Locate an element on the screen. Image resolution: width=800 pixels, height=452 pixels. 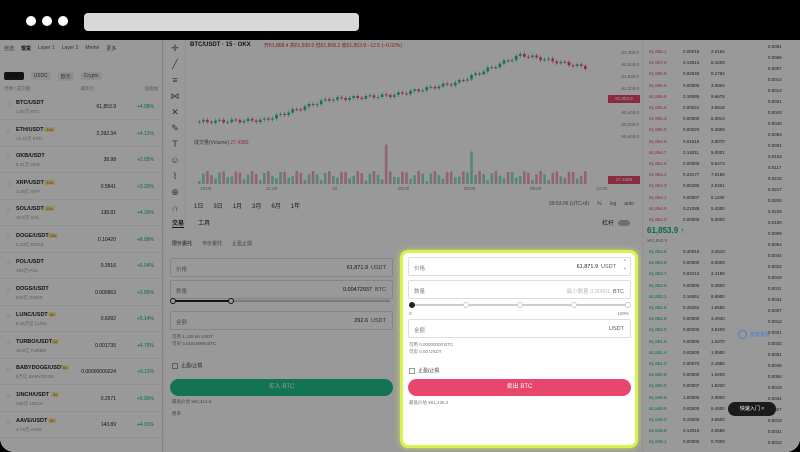
trendline-icon: ╱ is located at coordinates (175, 64).